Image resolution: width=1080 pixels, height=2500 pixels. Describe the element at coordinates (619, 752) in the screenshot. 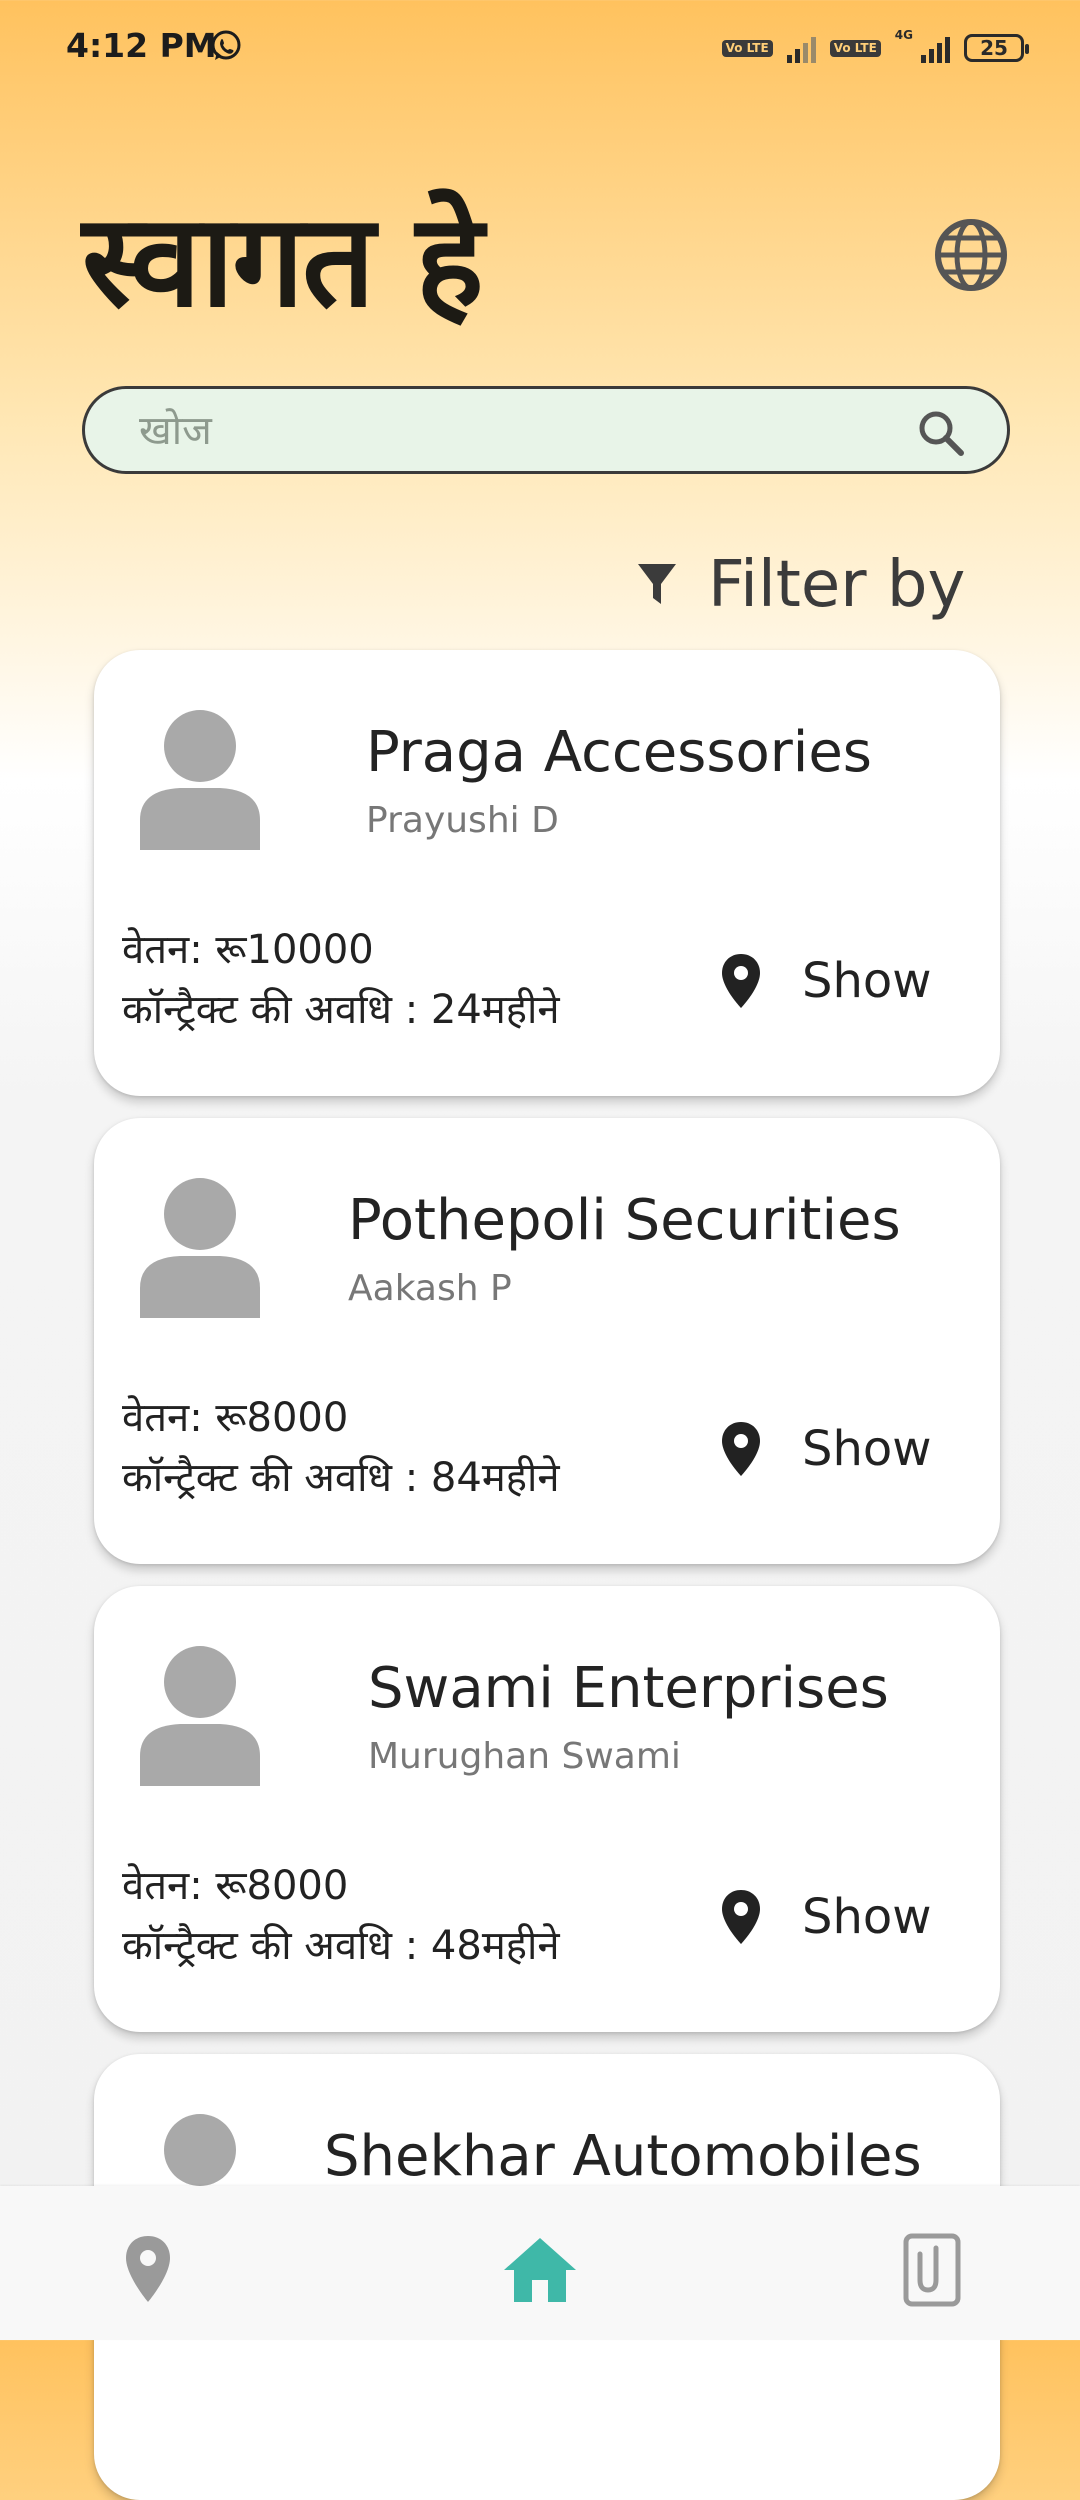

I see `company-name: Praga Accessories` at that location.